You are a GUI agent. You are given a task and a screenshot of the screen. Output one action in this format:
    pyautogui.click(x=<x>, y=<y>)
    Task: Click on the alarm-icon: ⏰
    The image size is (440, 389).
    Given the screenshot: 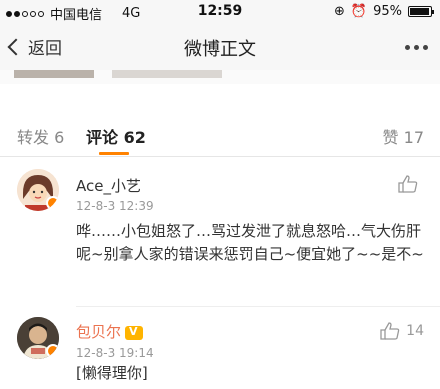 What is the action you would take?
    pyautogui.click(x=359, y=11)
    